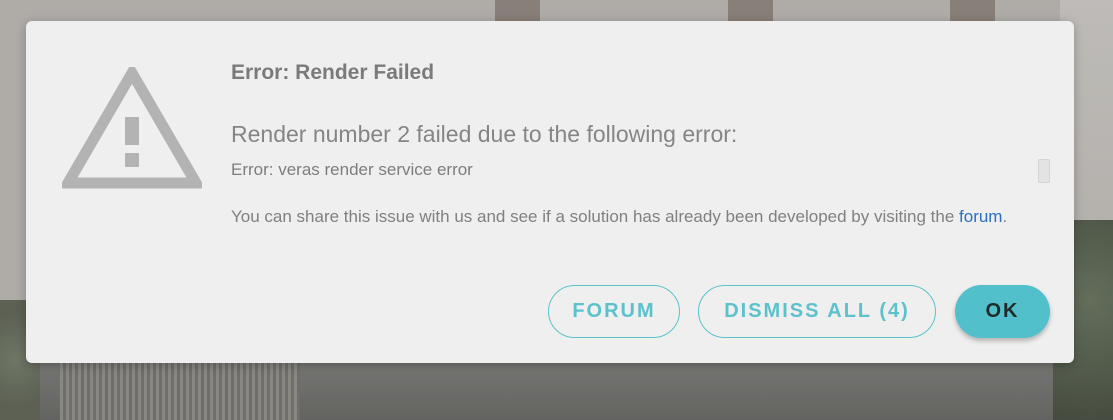 This screenshot has height=420, width=1113. I want to click on share-text-after: ., so click(1005, 216).